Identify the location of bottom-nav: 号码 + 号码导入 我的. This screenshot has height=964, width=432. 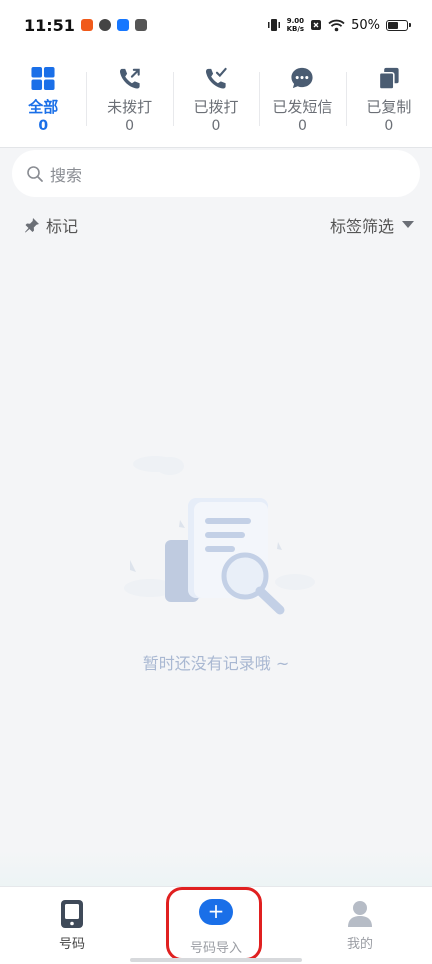
(216, 925).